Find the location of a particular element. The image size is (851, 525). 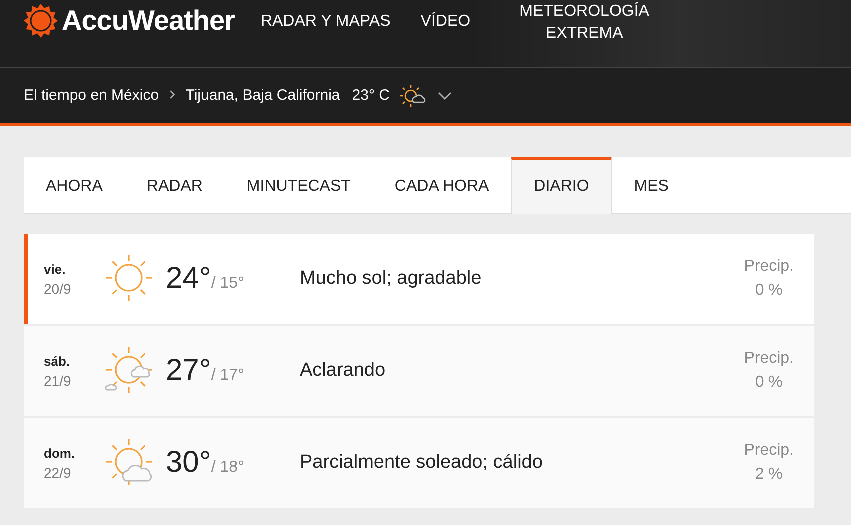

sun-logo-icon is located at coordinates (41, 21).